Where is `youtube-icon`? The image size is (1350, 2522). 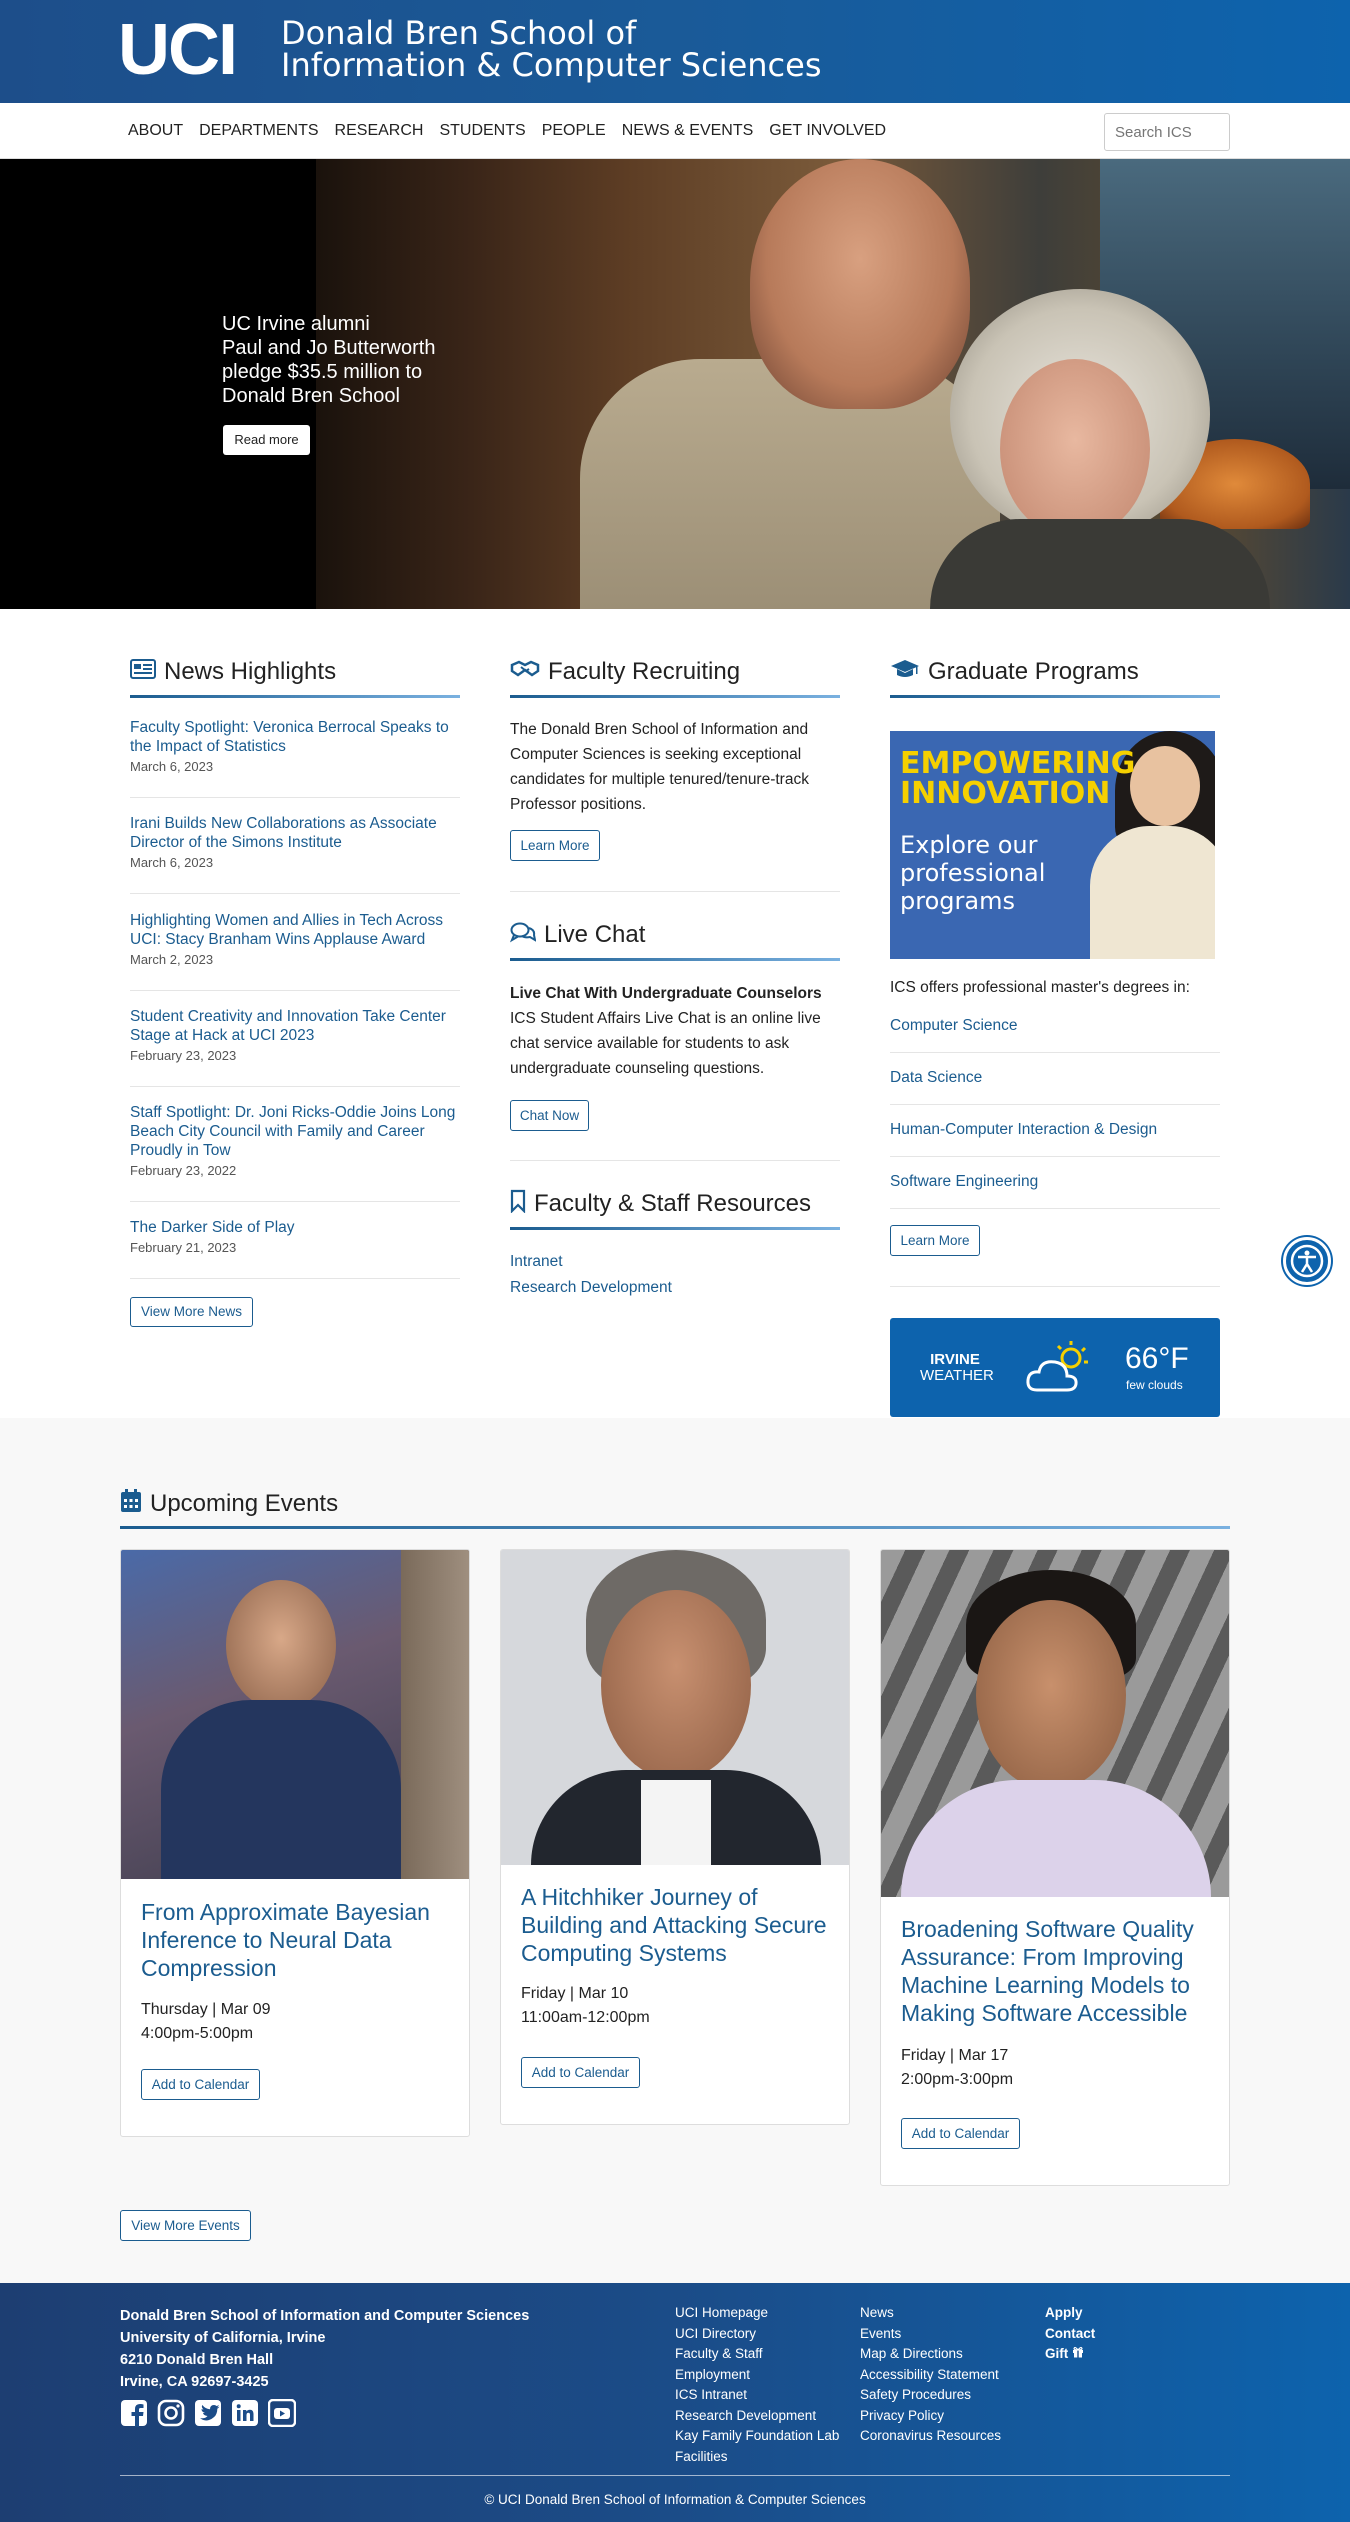 youtube-icon is located at coordinates (282, 2413).